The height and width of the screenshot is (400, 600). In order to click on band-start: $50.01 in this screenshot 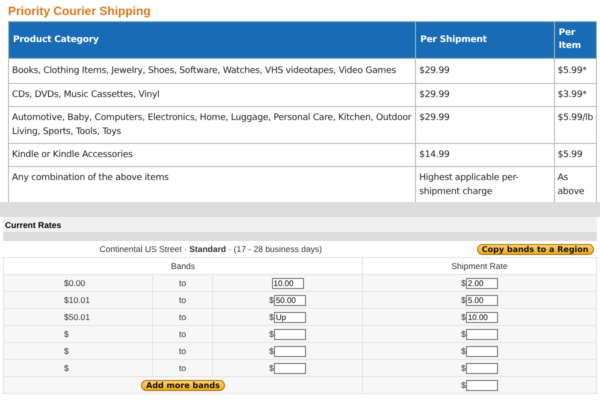, I will do `click(77, 317)`.